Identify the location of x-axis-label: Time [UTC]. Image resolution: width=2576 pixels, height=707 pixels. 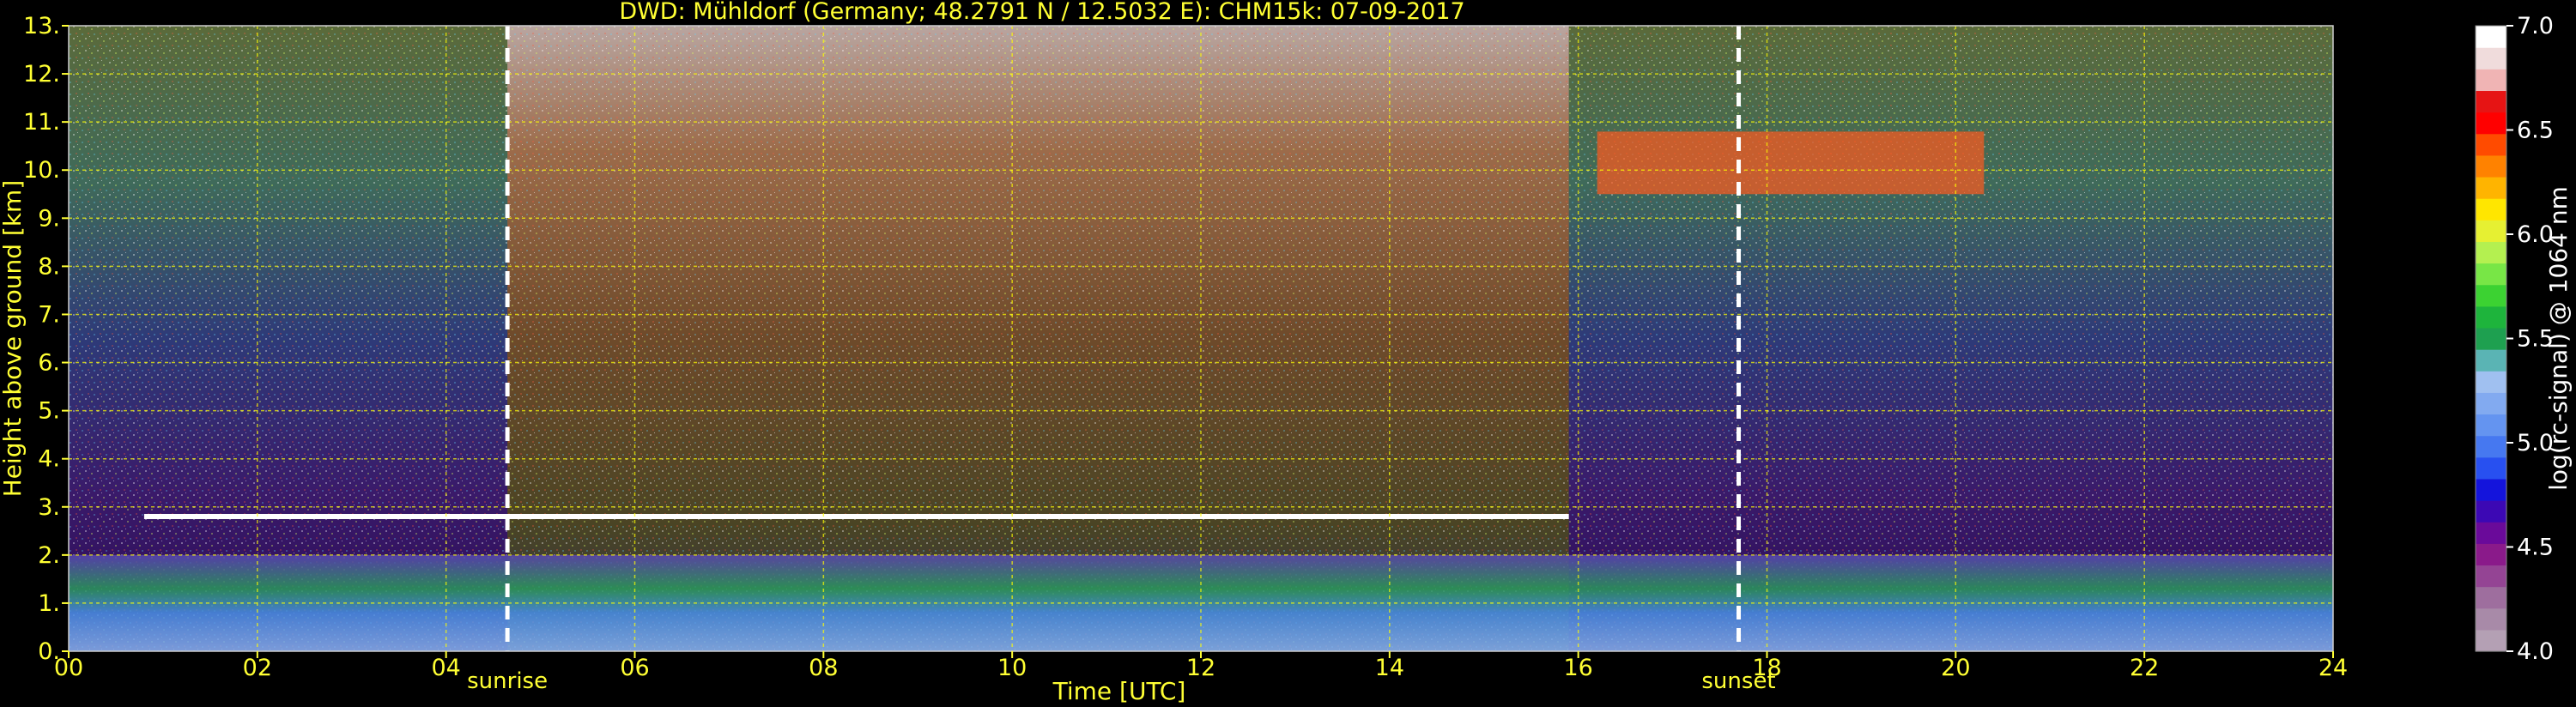
(1119, 691).